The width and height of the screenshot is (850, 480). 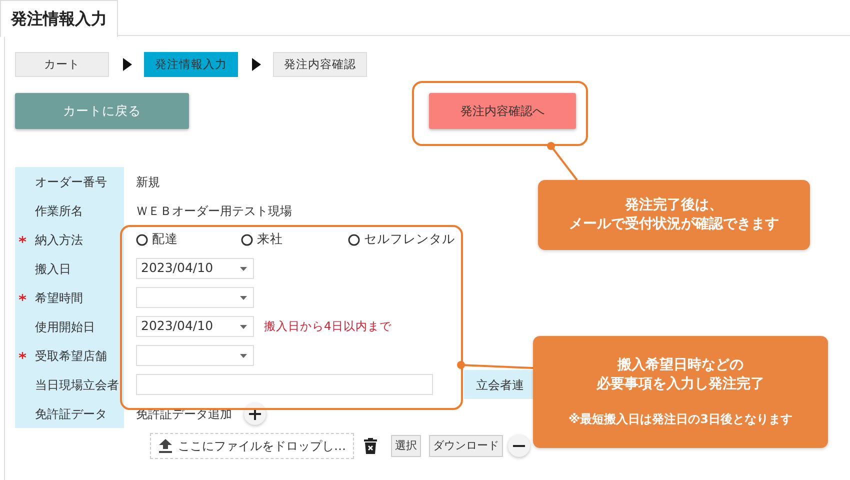 What do you see at coordinates (62, 64) in the screenshot?
I see `step-label: カート` at bounding box center [62, 64].